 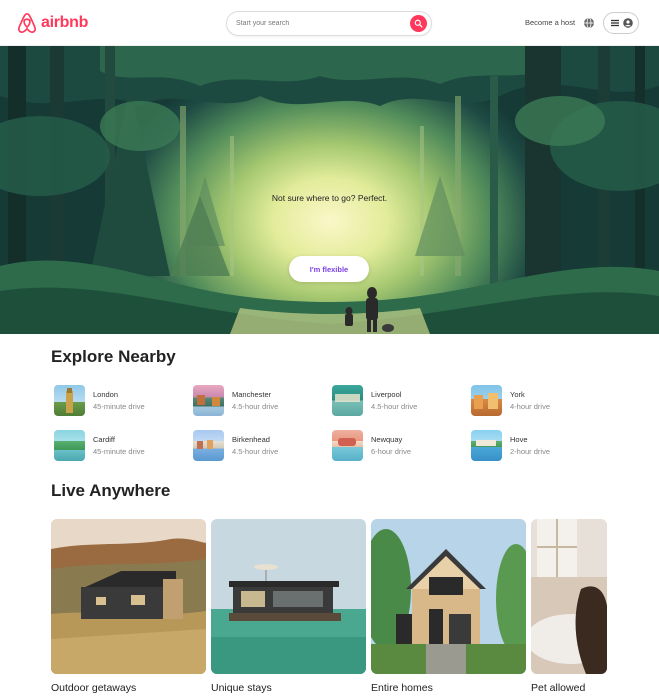 I want to click on nearby-name: Liverpool, so click(x=386, y=394).